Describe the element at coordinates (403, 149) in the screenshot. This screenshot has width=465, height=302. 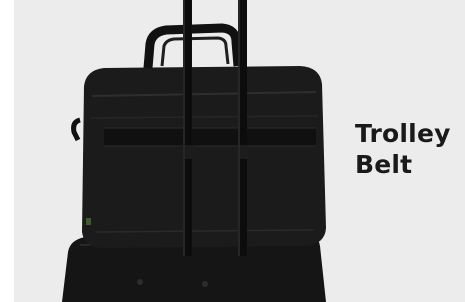
I see `product-caption: Trolley Belt` at that location.